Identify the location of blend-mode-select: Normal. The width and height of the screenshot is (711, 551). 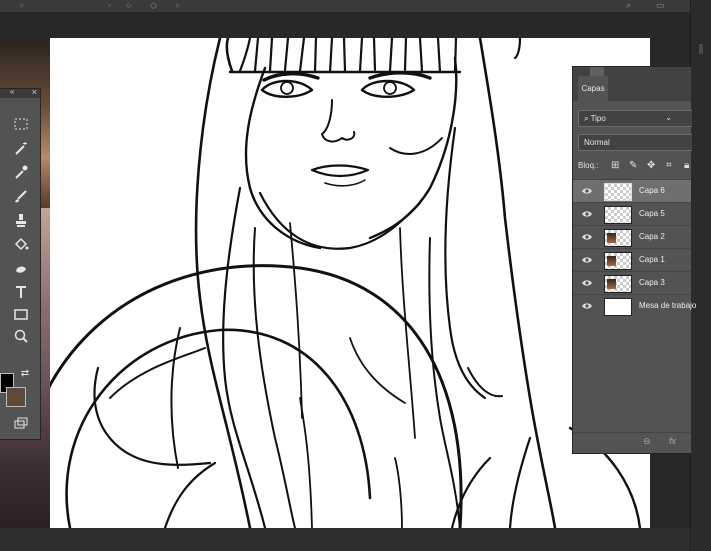
(635, 142).